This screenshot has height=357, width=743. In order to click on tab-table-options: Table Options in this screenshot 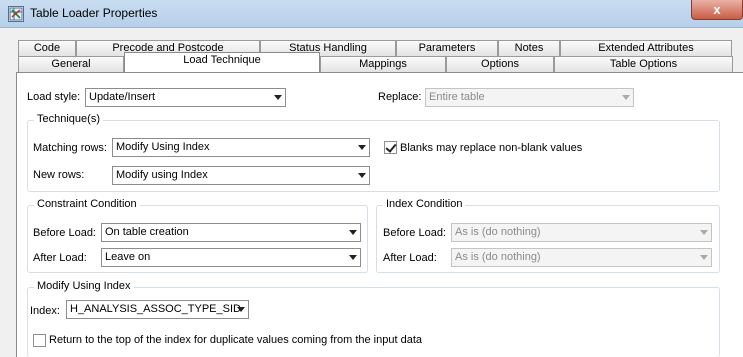, I will do `click(643, 64)`.